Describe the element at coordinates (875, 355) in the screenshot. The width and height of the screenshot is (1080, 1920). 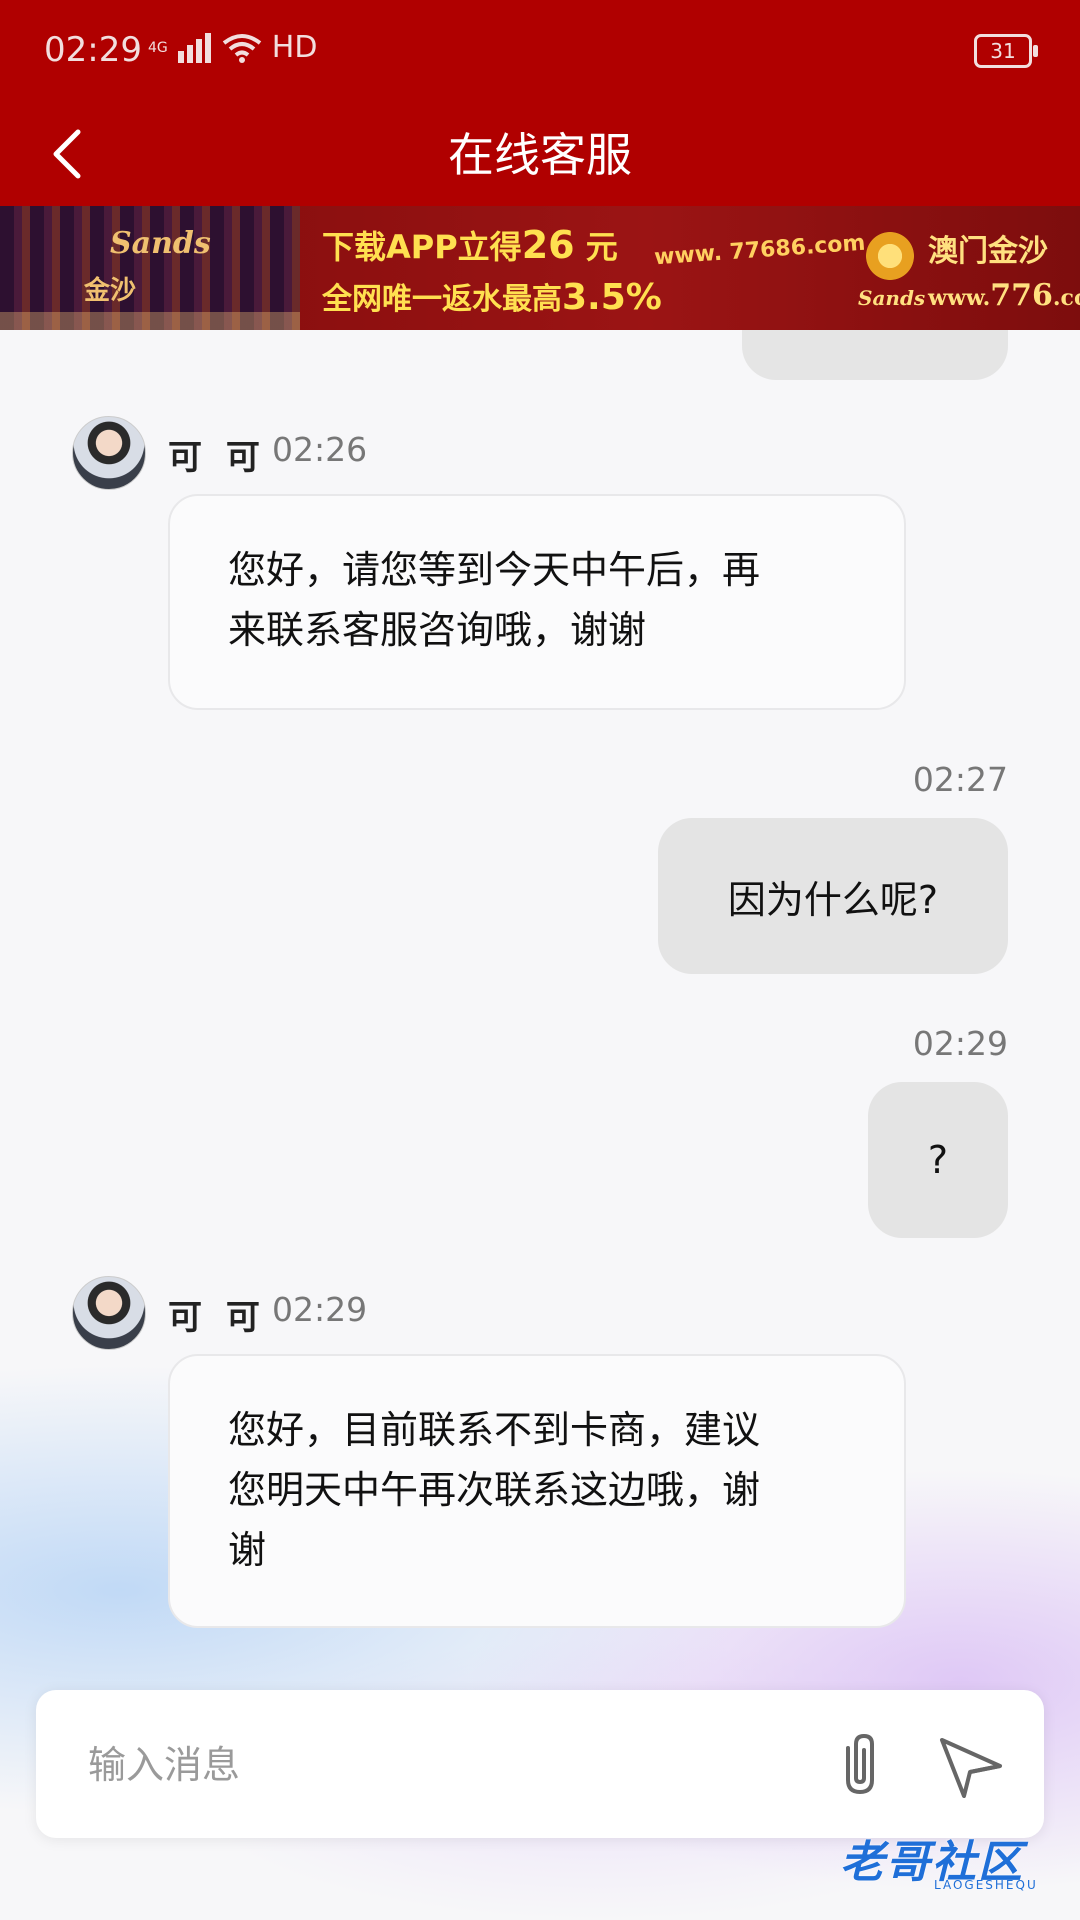
I see `outgoing-bubble-partial` at that location.